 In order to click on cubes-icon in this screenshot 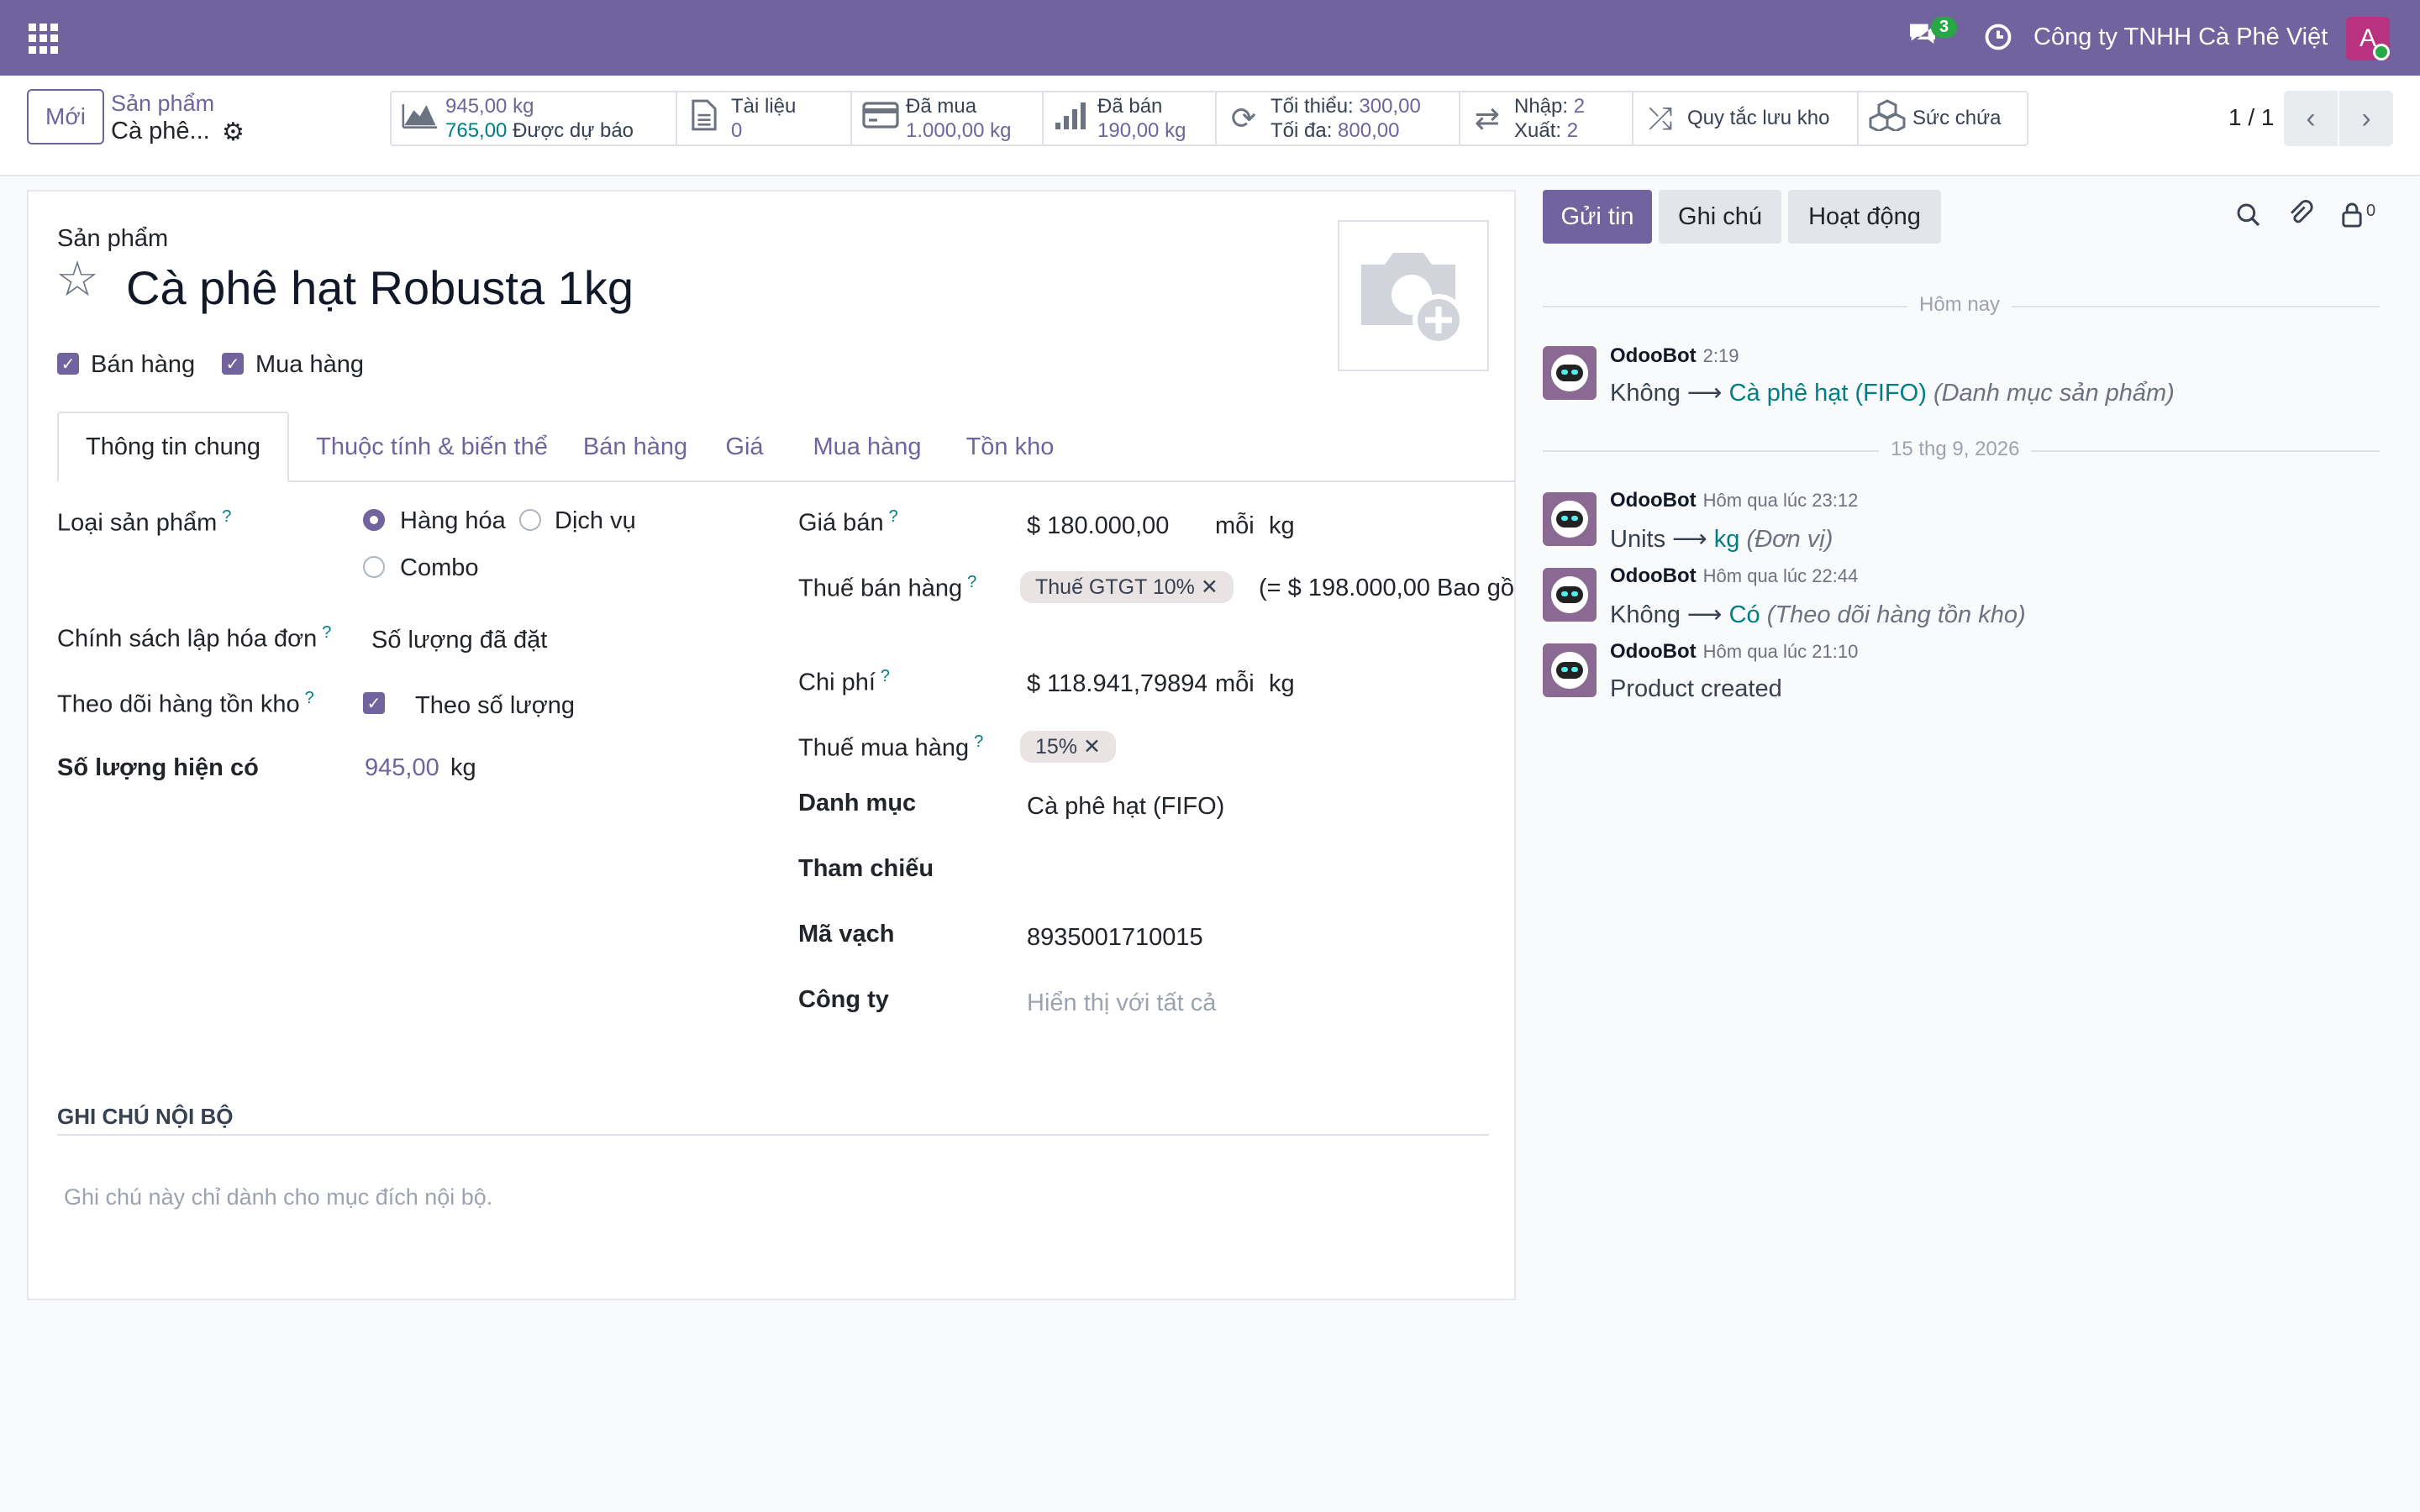, I will do `click(1887, 118)`.